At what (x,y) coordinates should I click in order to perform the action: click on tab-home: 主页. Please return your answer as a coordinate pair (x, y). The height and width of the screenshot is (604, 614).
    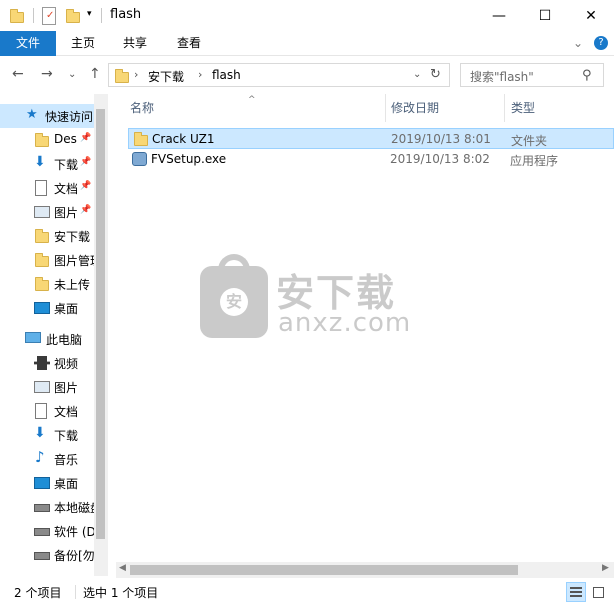
    Looking at the image, I should click on (83, 43).